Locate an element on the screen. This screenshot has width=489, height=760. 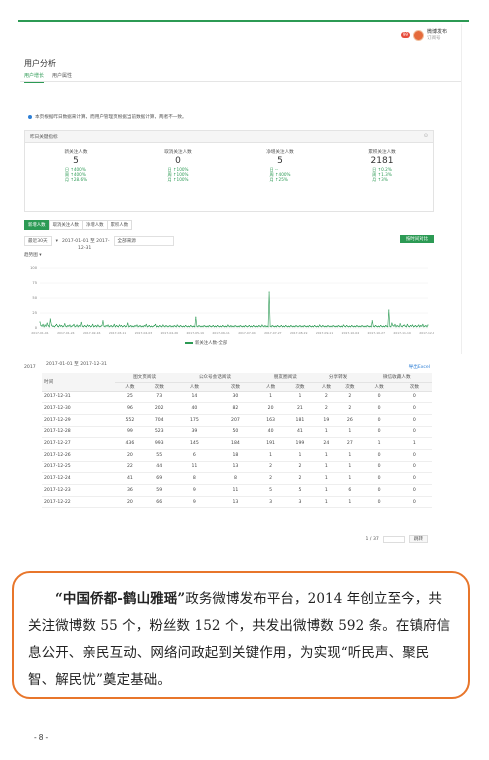
tab-unfollow: 取消关注人数 is located at coordinates (65, 225).